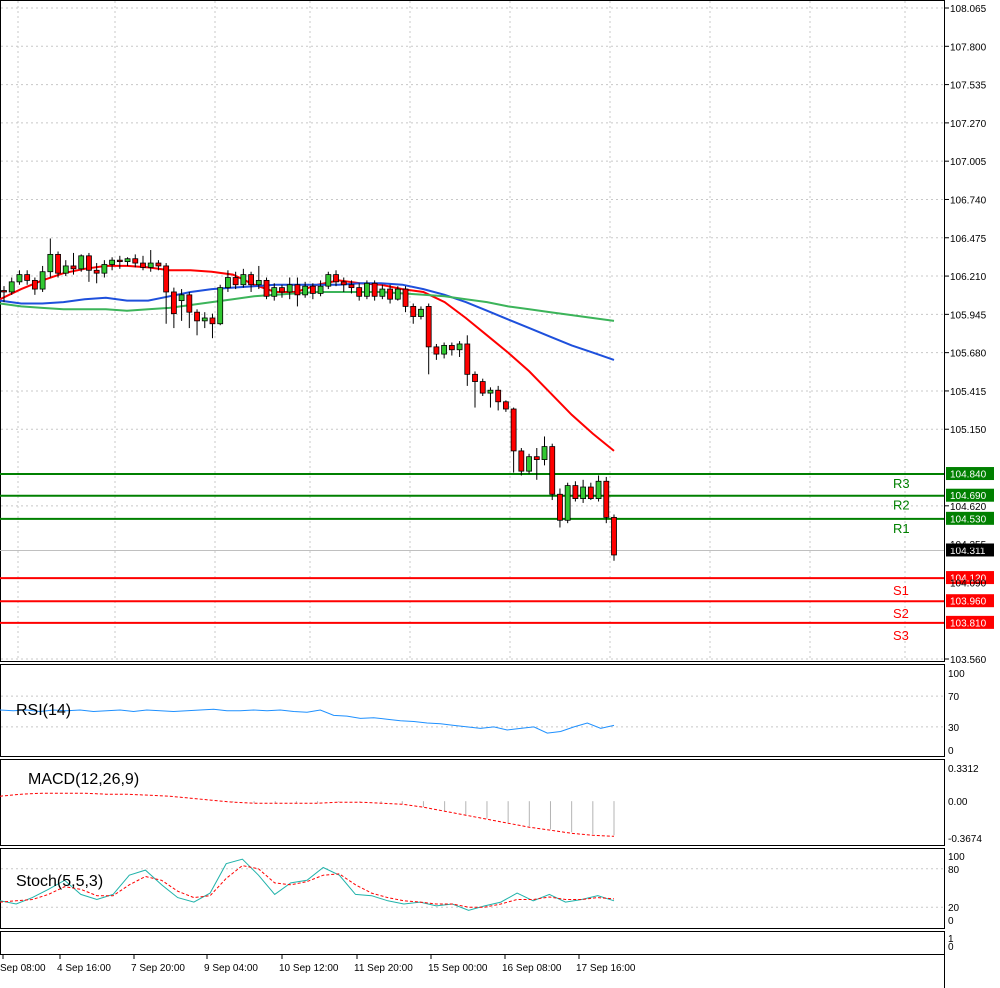 This screenshot has width=1000, height=988. What do you see at coordinates (954, 870) in the screenshot?
I see `stoch-tick-label: 80` at bounding box center [954, 870].